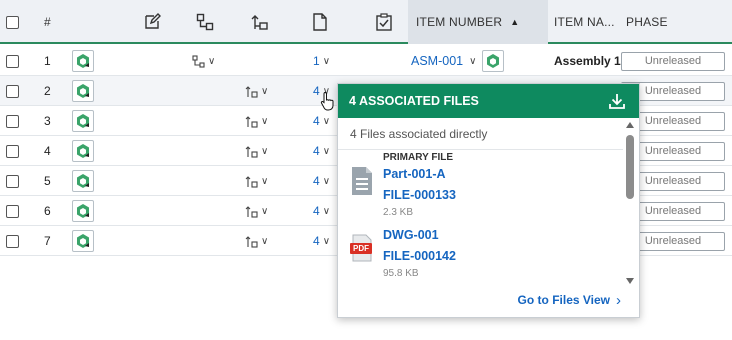  I want to click on col-index-label: #, so click(47, 22).